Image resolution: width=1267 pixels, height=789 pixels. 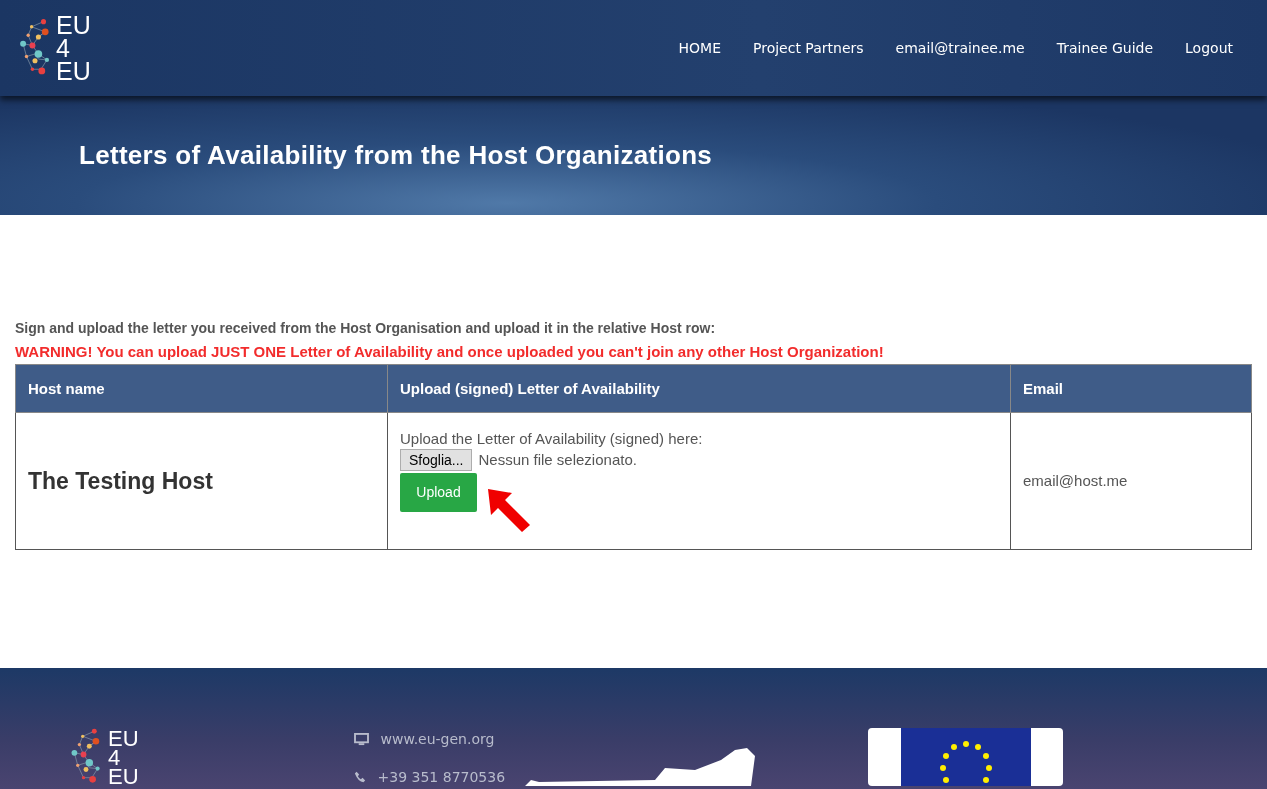 I want to click on contact-text: +39 351 8770536, so click(x=441, y=777).